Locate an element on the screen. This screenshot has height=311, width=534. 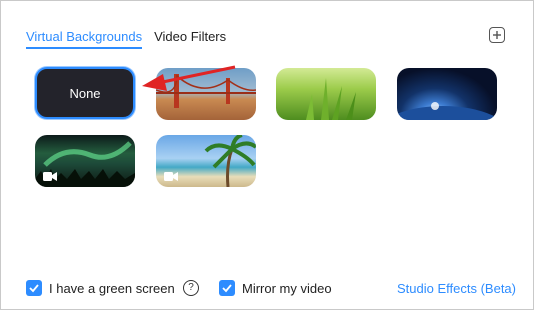
help-icon: ? is located at coordinates (191, 288).